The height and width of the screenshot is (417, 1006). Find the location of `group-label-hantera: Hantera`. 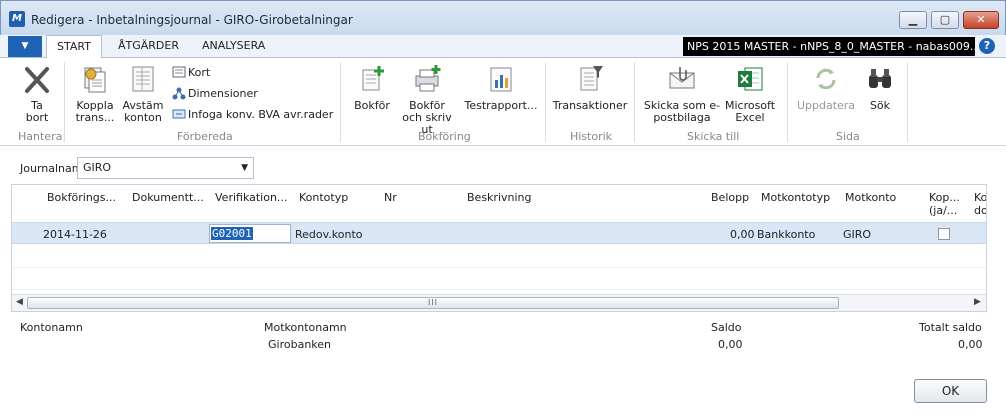

group-label-hantera: Hantera is located at coordinates (40, 136).